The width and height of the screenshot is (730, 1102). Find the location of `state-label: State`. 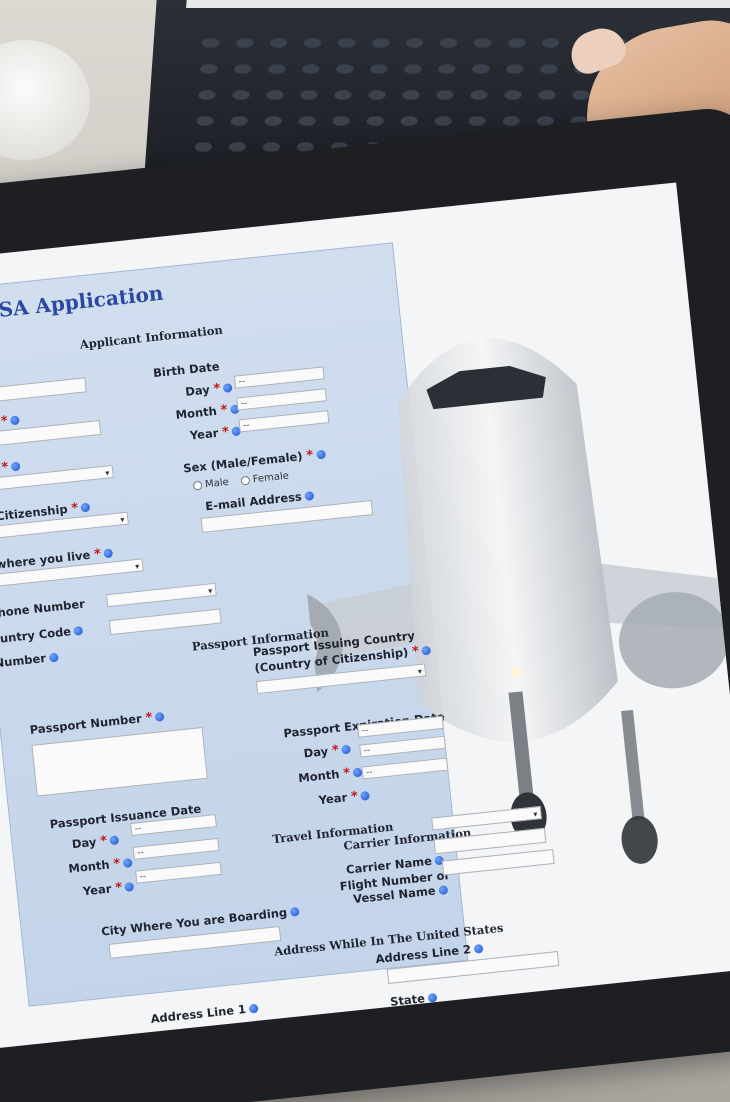

state-label: State is located at coordinates (413, 999).